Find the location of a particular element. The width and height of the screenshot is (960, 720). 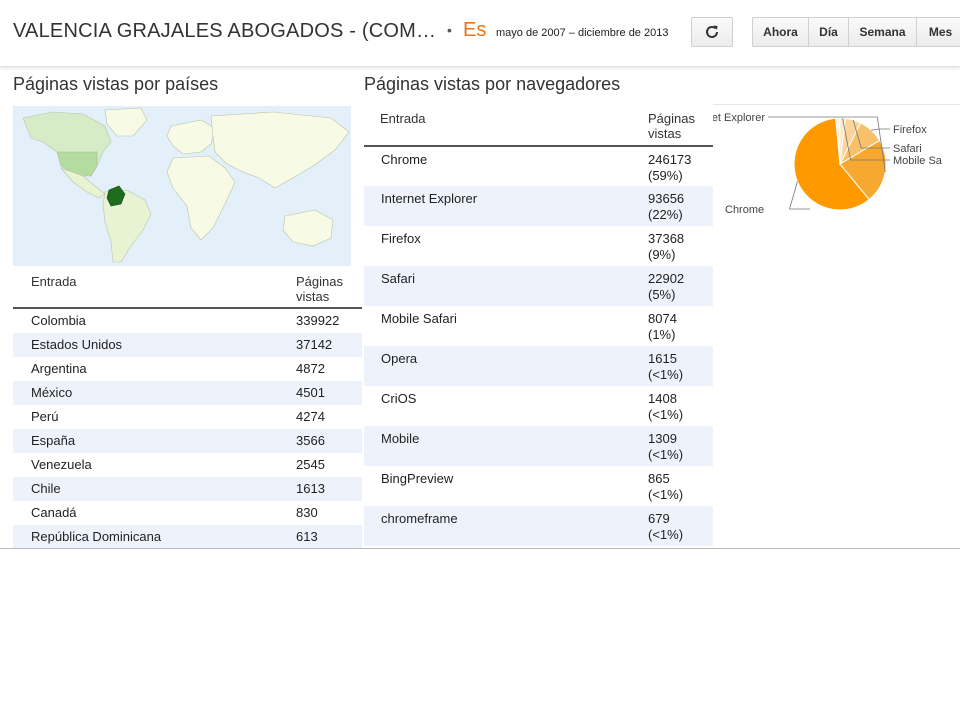

browser-views: 37368 is located at coordinates (666, 238).